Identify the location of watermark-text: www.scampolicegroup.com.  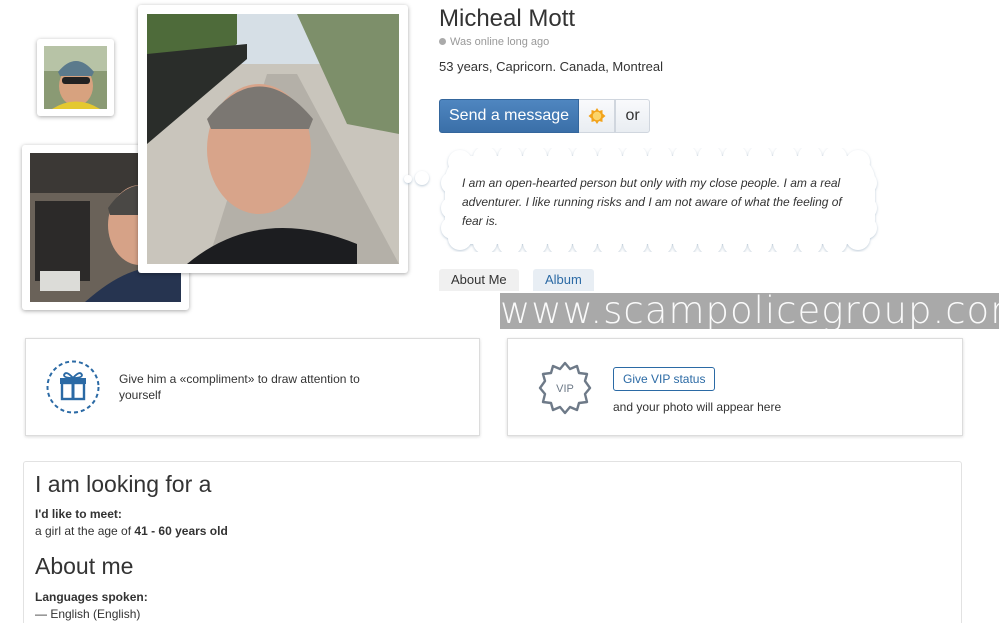
(749, 310).